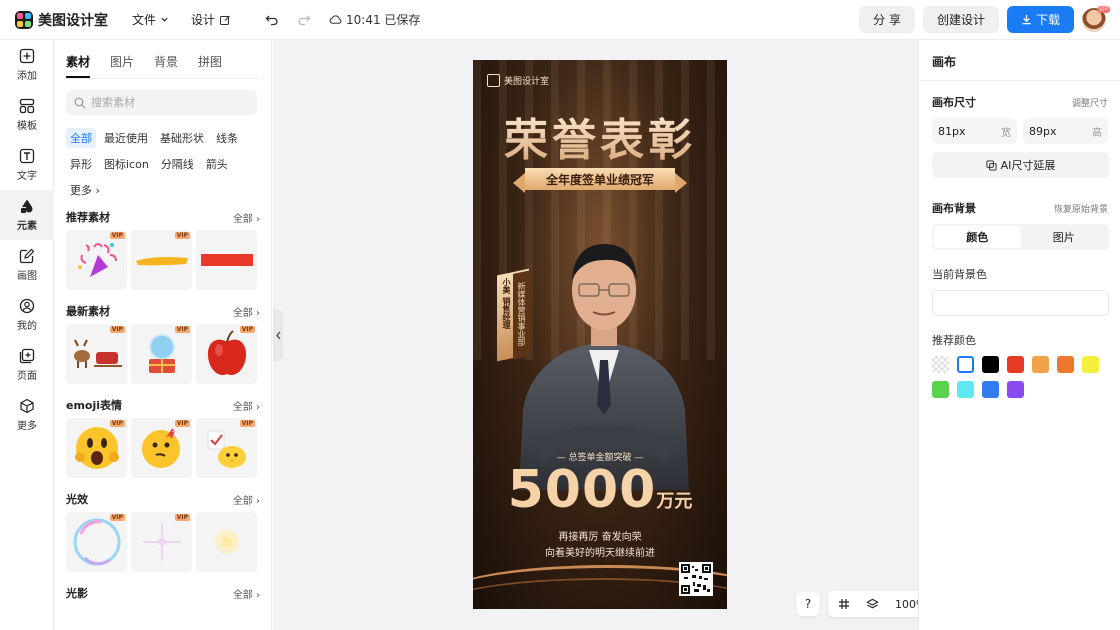  What do you see at coordinates (217, 164) in the screenshot?
I see `chip-arrows: 箭头` at bounding box center [217, 164].